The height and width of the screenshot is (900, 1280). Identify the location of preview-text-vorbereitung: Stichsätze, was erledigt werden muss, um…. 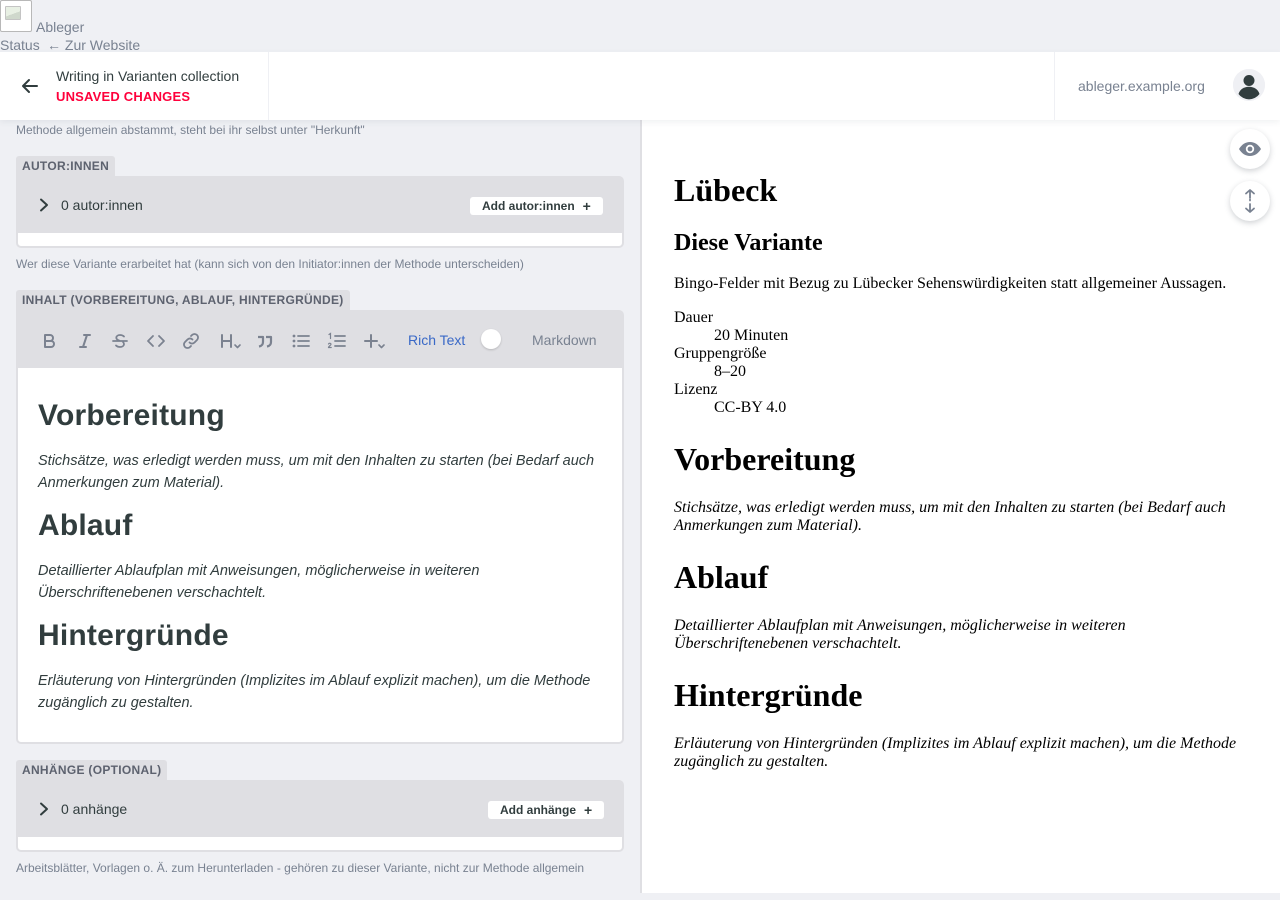
(950, 516).